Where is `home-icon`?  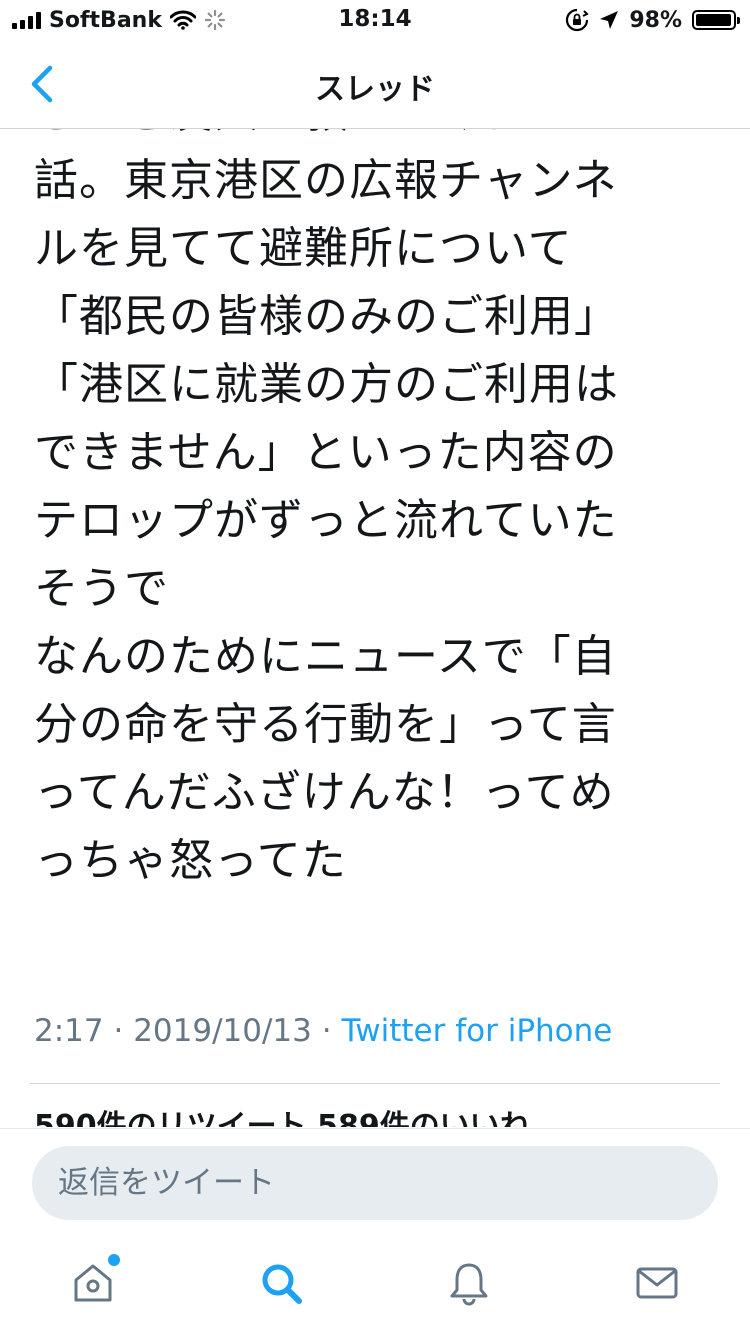 home-icon is located at coordinates (93, 1283).